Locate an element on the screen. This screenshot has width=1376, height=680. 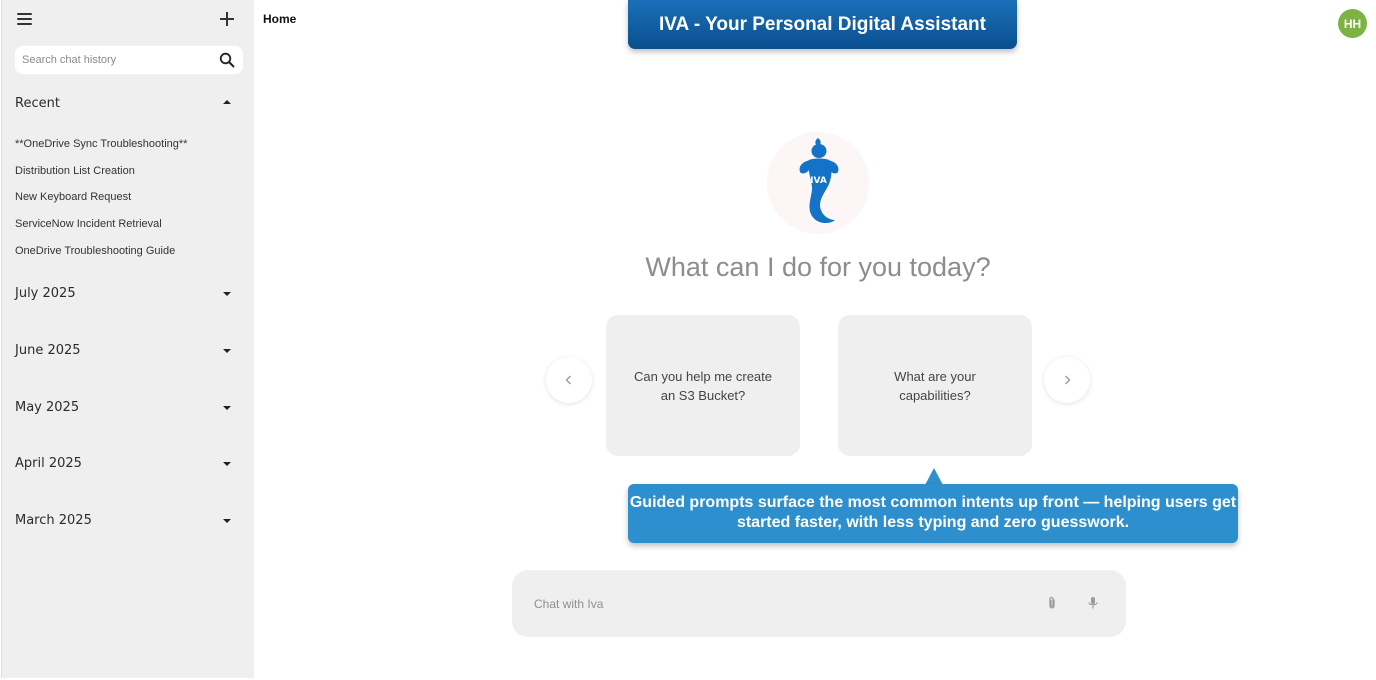
hamburger-menu-icon is located at coordinates (25, 19).